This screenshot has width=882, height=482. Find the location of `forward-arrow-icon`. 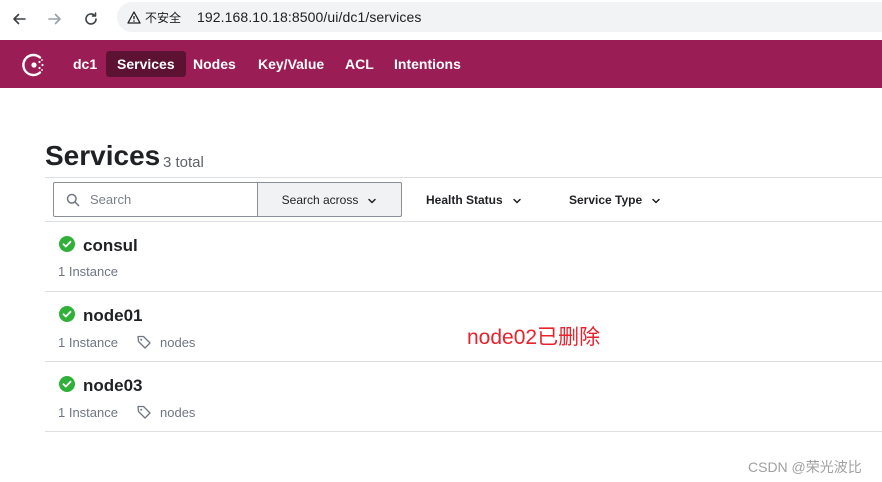

forward-arrow-icon is located at coordinates (54, 19).